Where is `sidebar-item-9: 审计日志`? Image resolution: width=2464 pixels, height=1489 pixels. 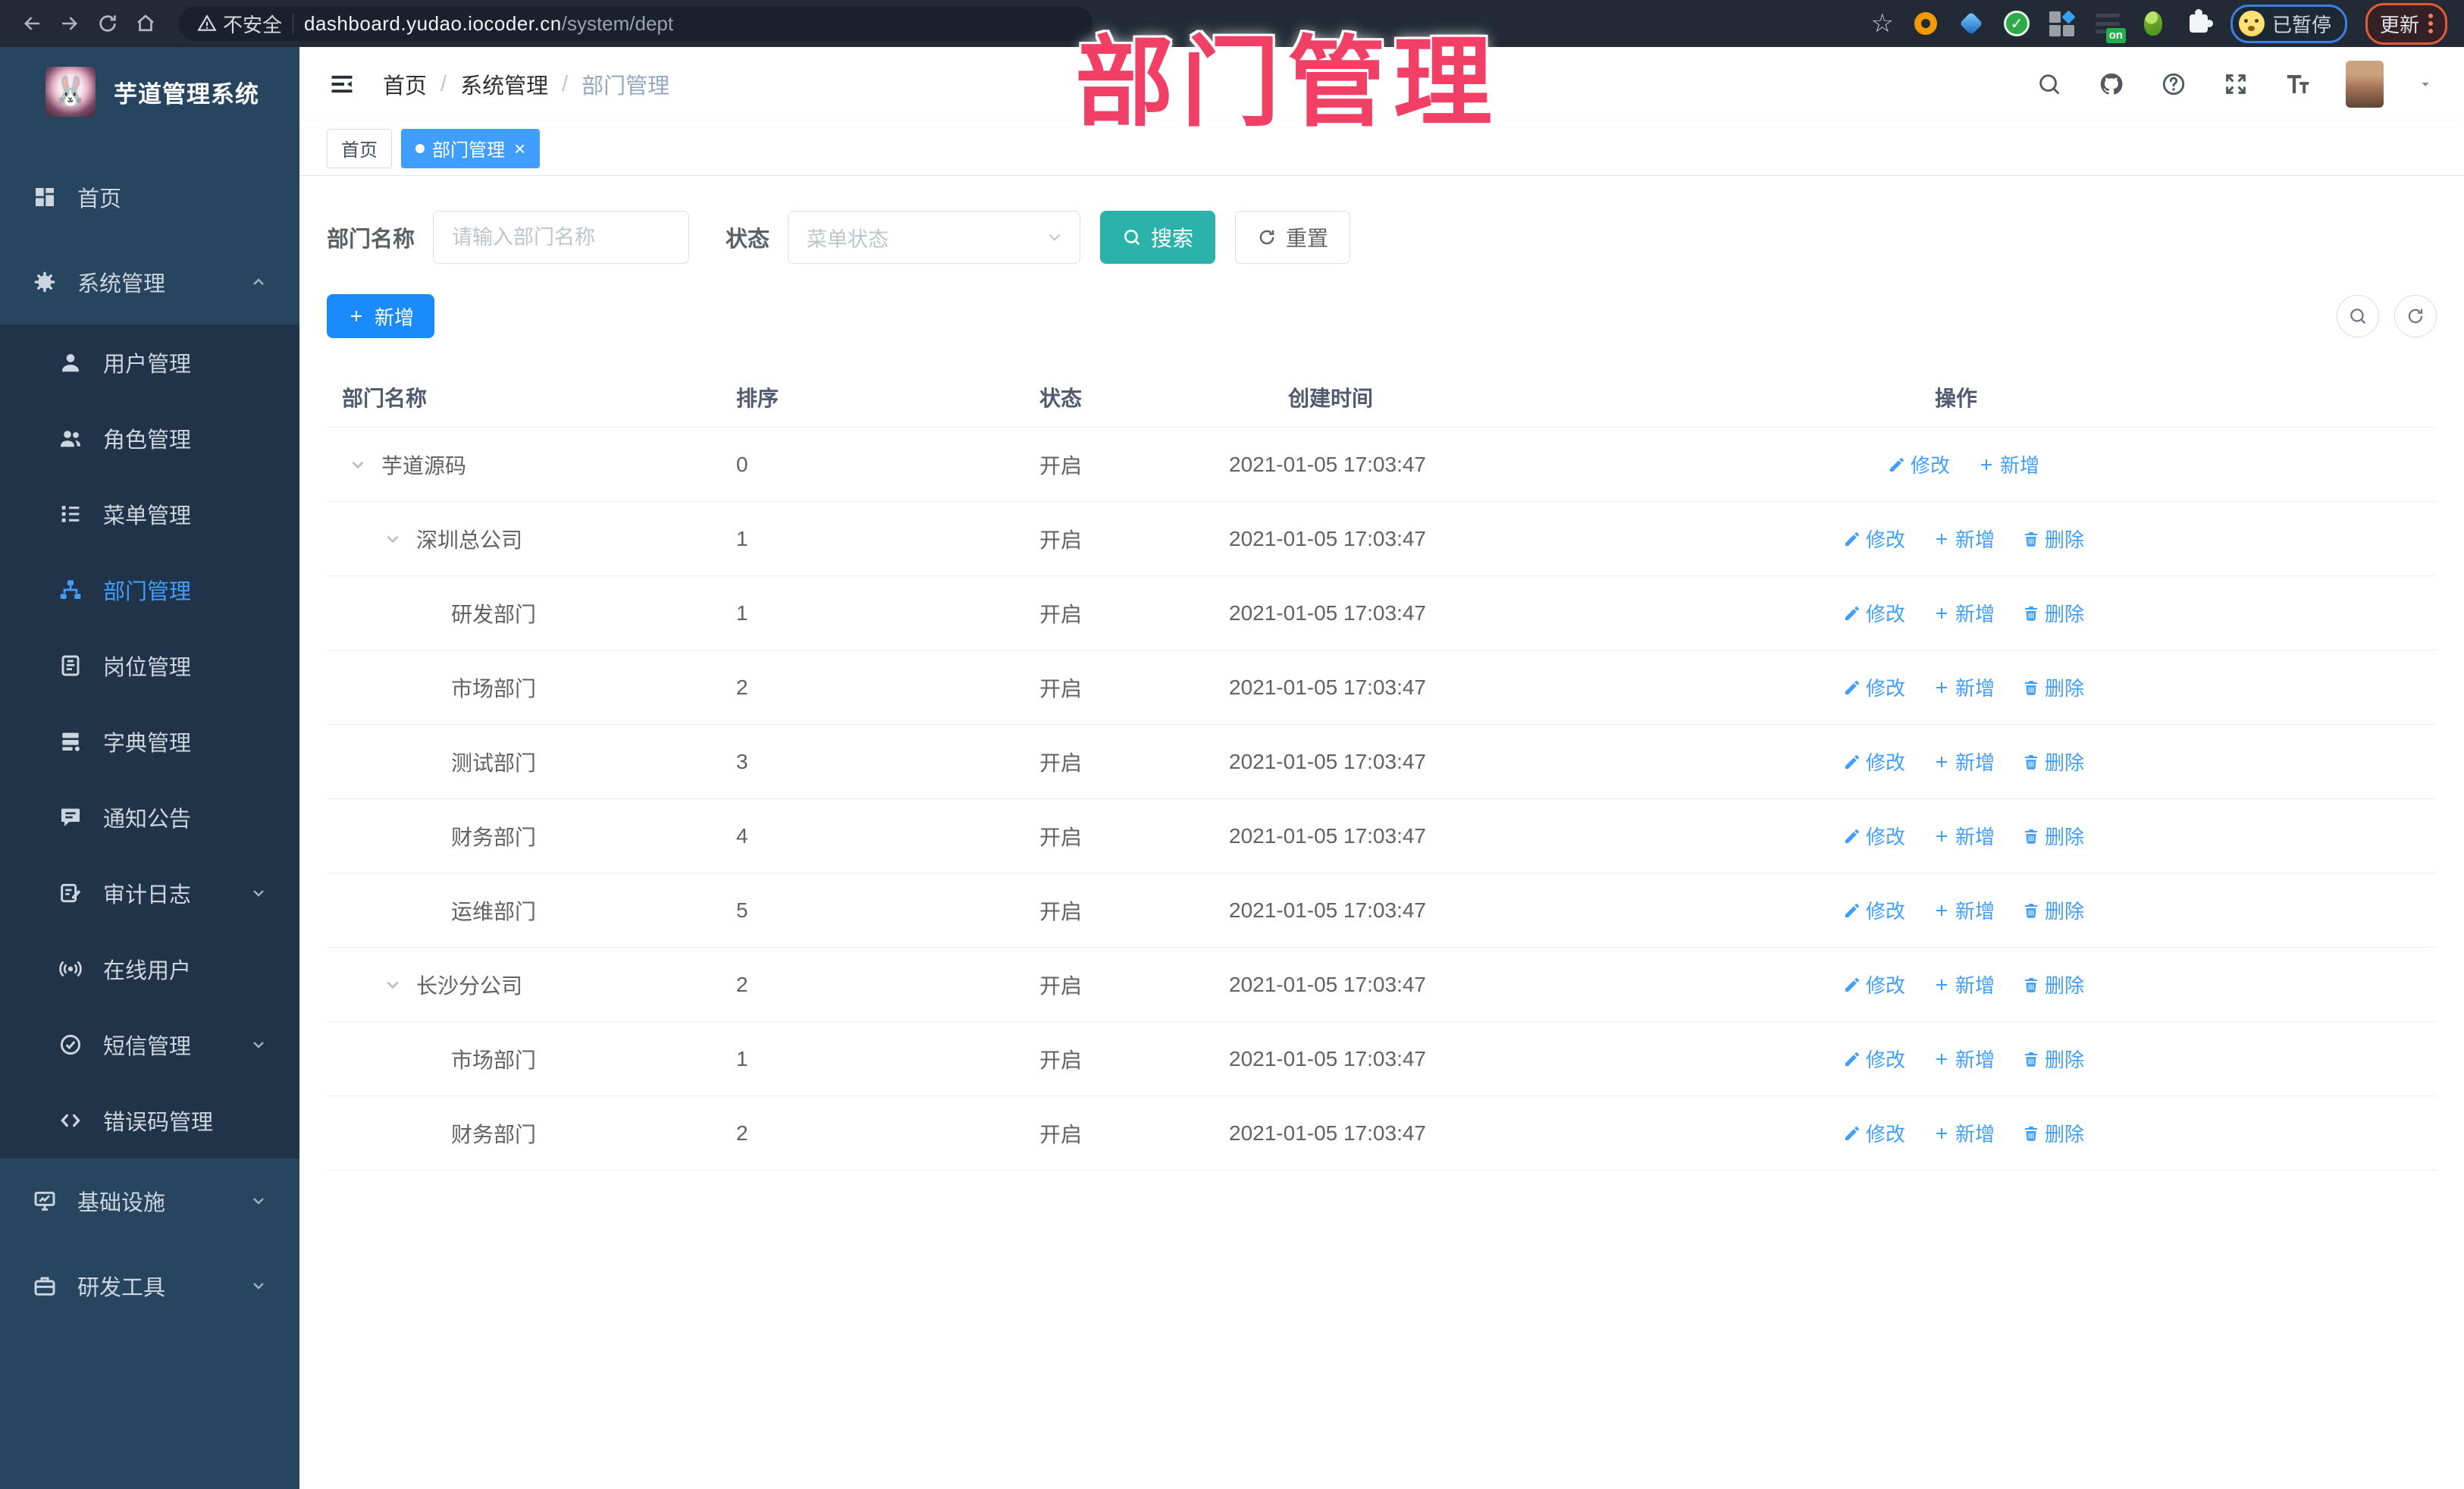 sidebar-item-9: 审计日志 is located at coordinates (150, 893).